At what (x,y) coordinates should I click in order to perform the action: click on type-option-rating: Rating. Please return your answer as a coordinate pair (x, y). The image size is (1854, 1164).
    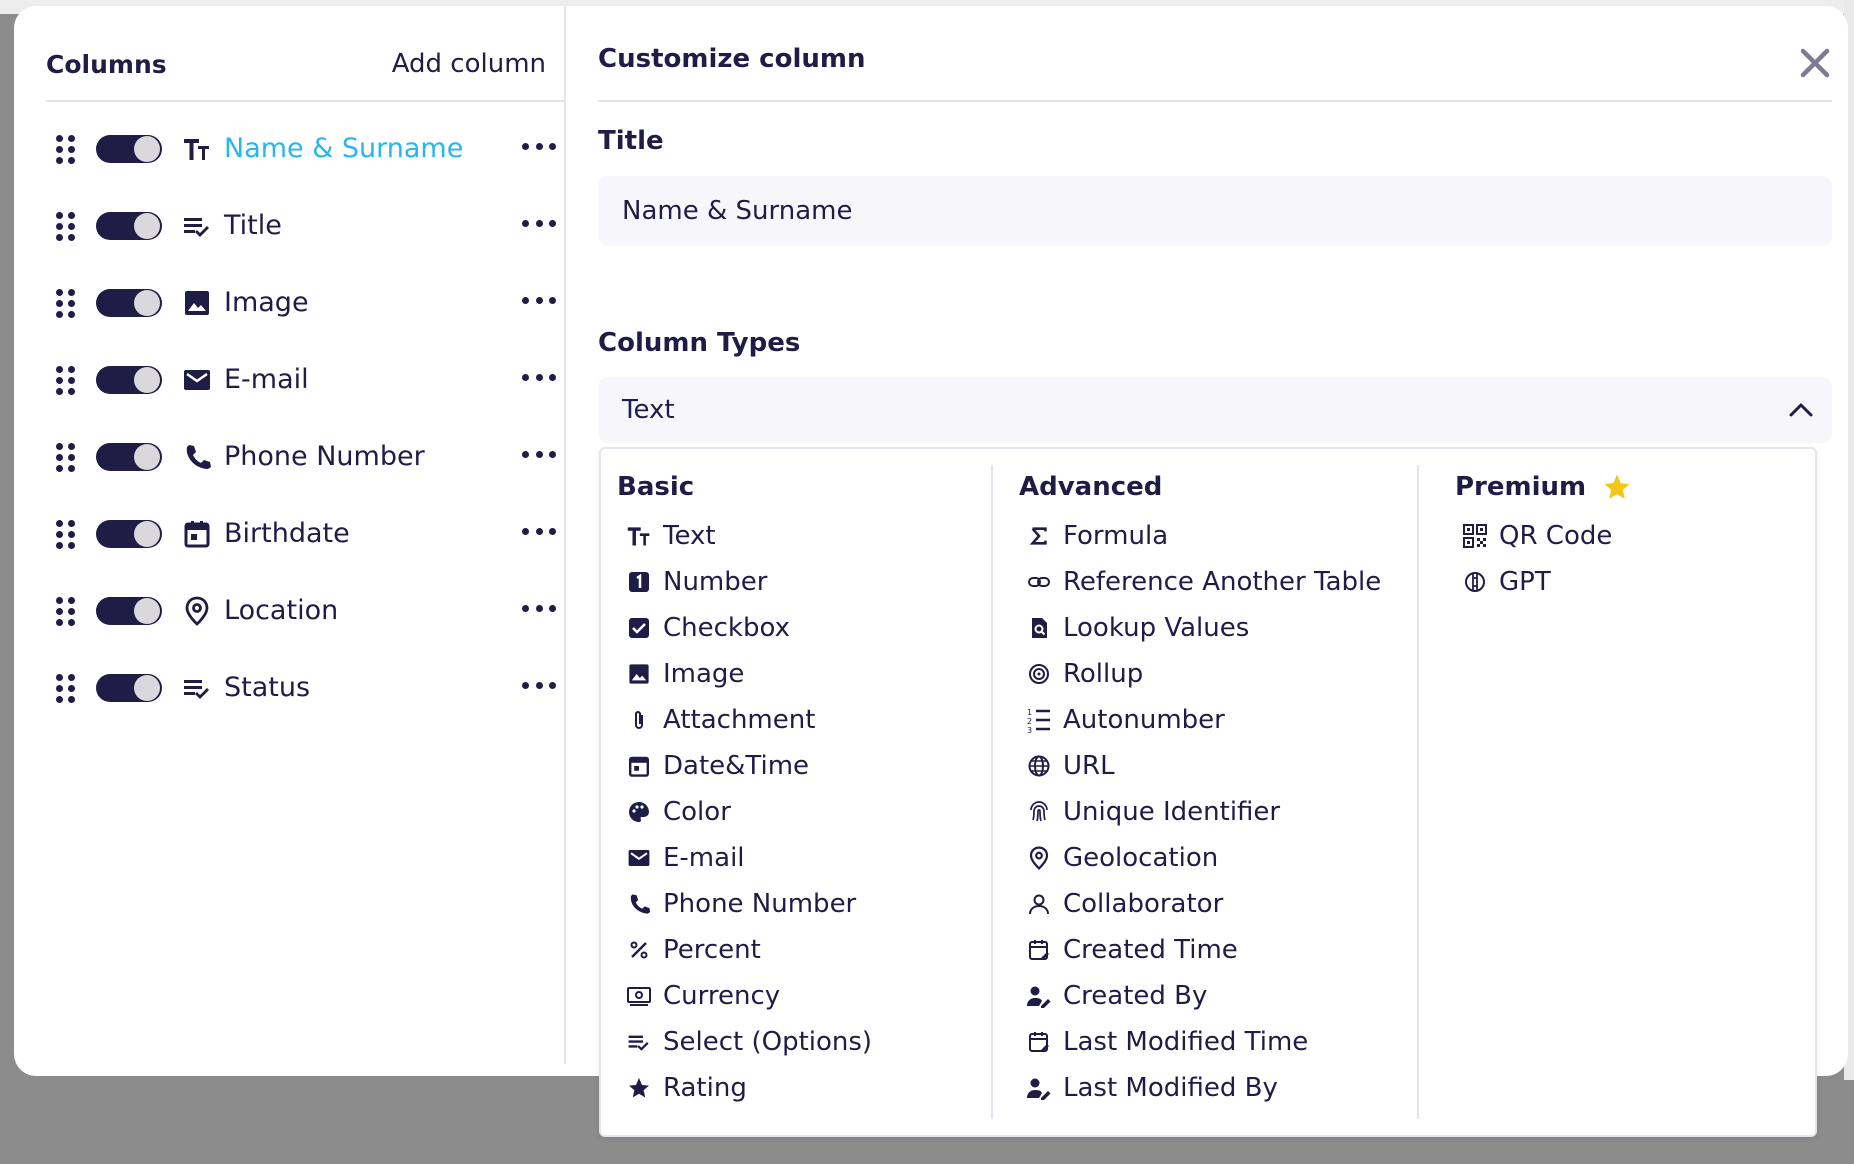
    Looking at the image, I should click on (804, 1088).